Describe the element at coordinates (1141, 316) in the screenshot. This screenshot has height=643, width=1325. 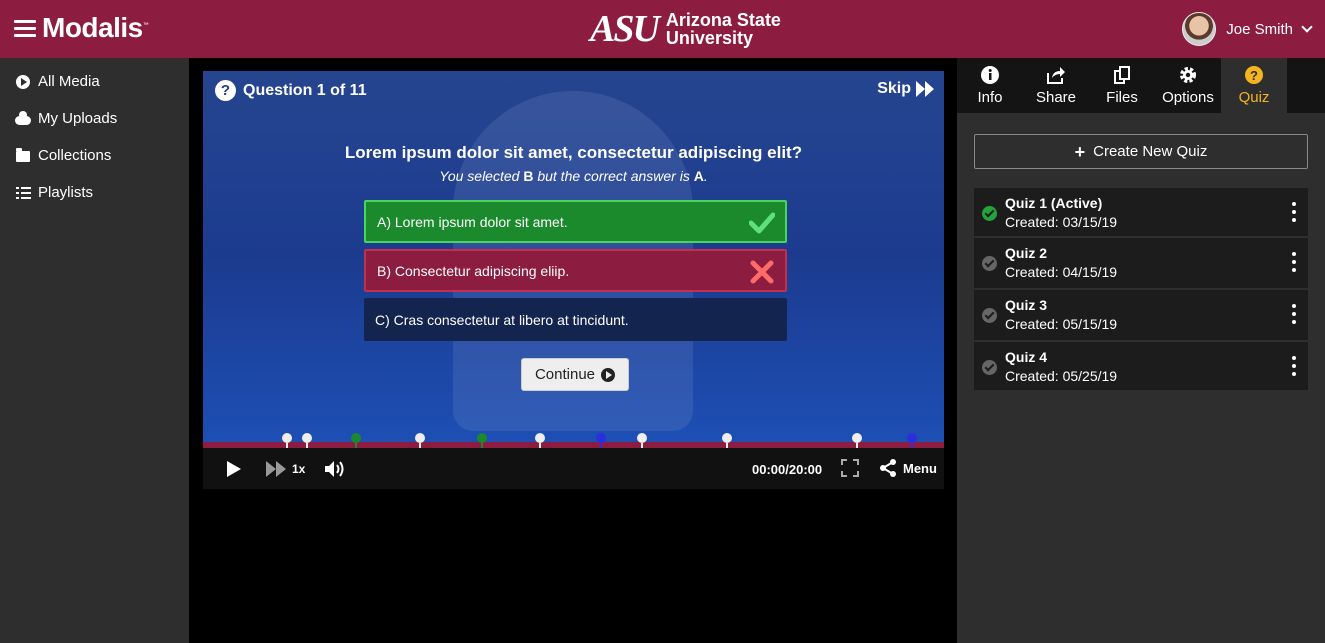
I see `list-item: Quiz 3 Created: 05/15/19` at that location.